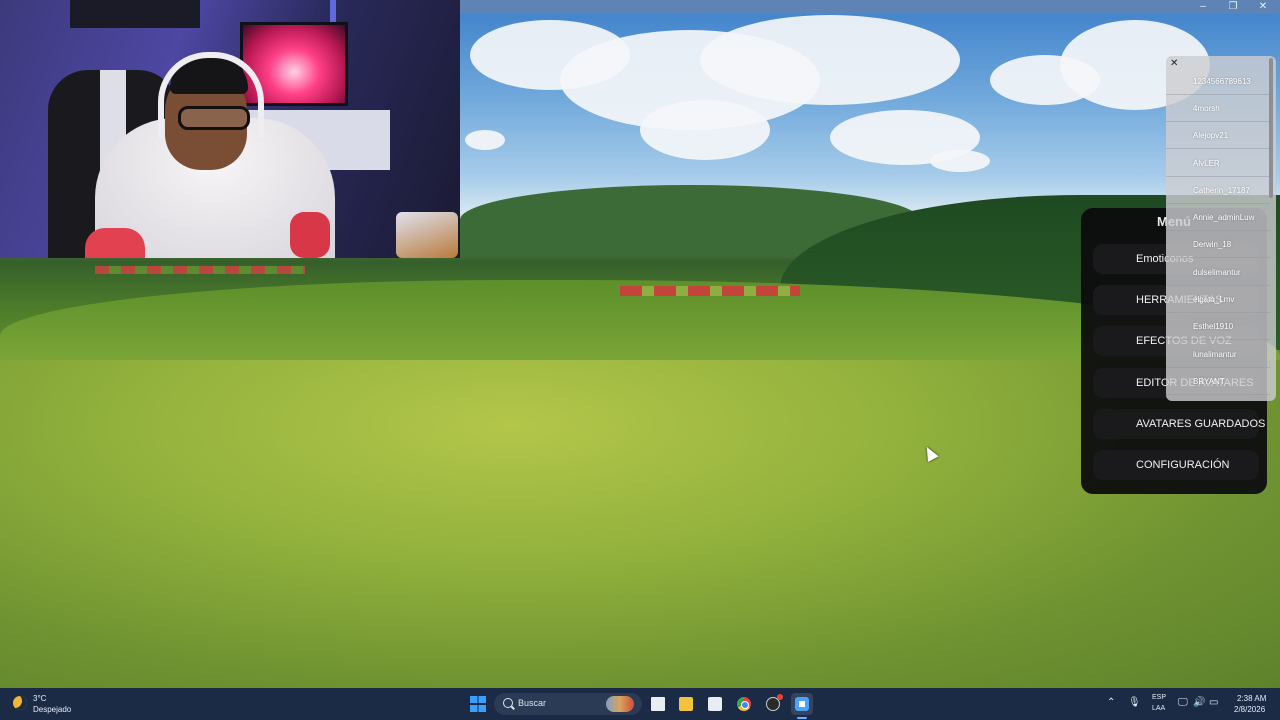  I want to click on chrome-icon, so click(744, 704).